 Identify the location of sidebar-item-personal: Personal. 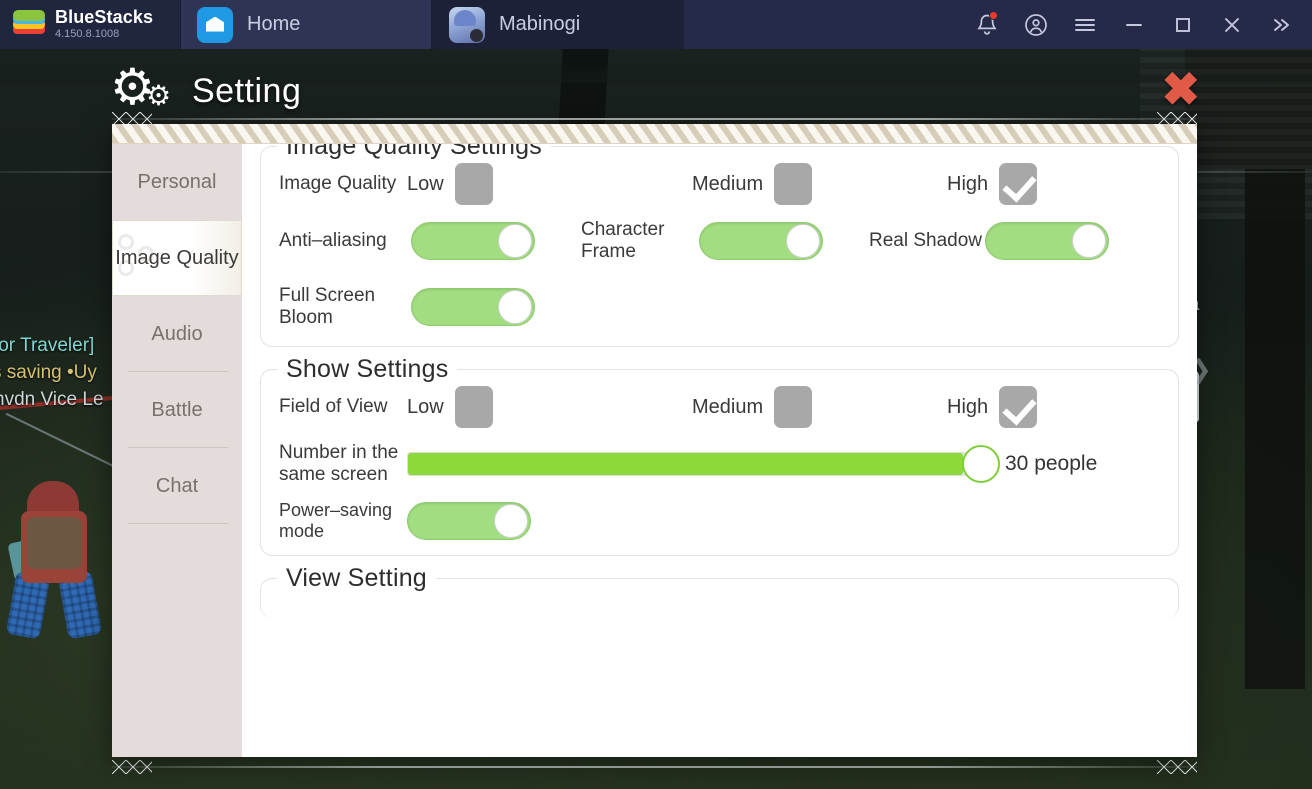
(177, 182).